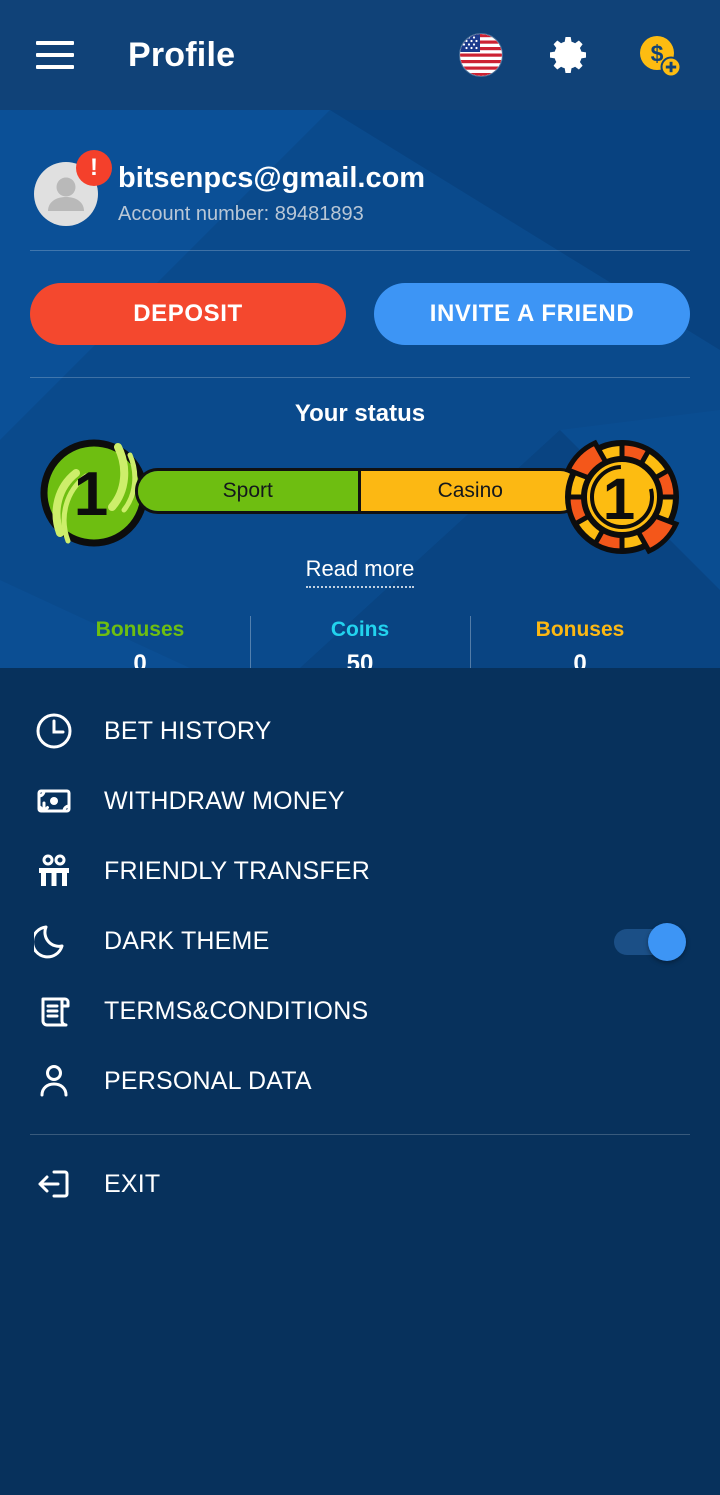  What do you see at coordinates (360, 1184) in the screenshot?
I see `menu-item-exit: EXIT` at bounding box center [360, 1184].